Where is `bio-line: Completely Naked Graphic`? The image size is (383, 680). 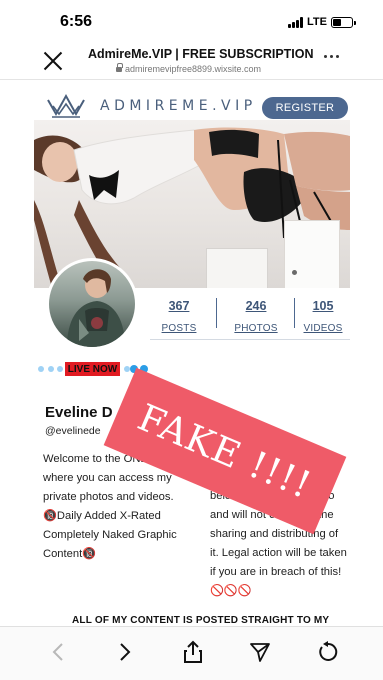 bio-line: Completely Naked Graphic is located at coordinates (110, 535).